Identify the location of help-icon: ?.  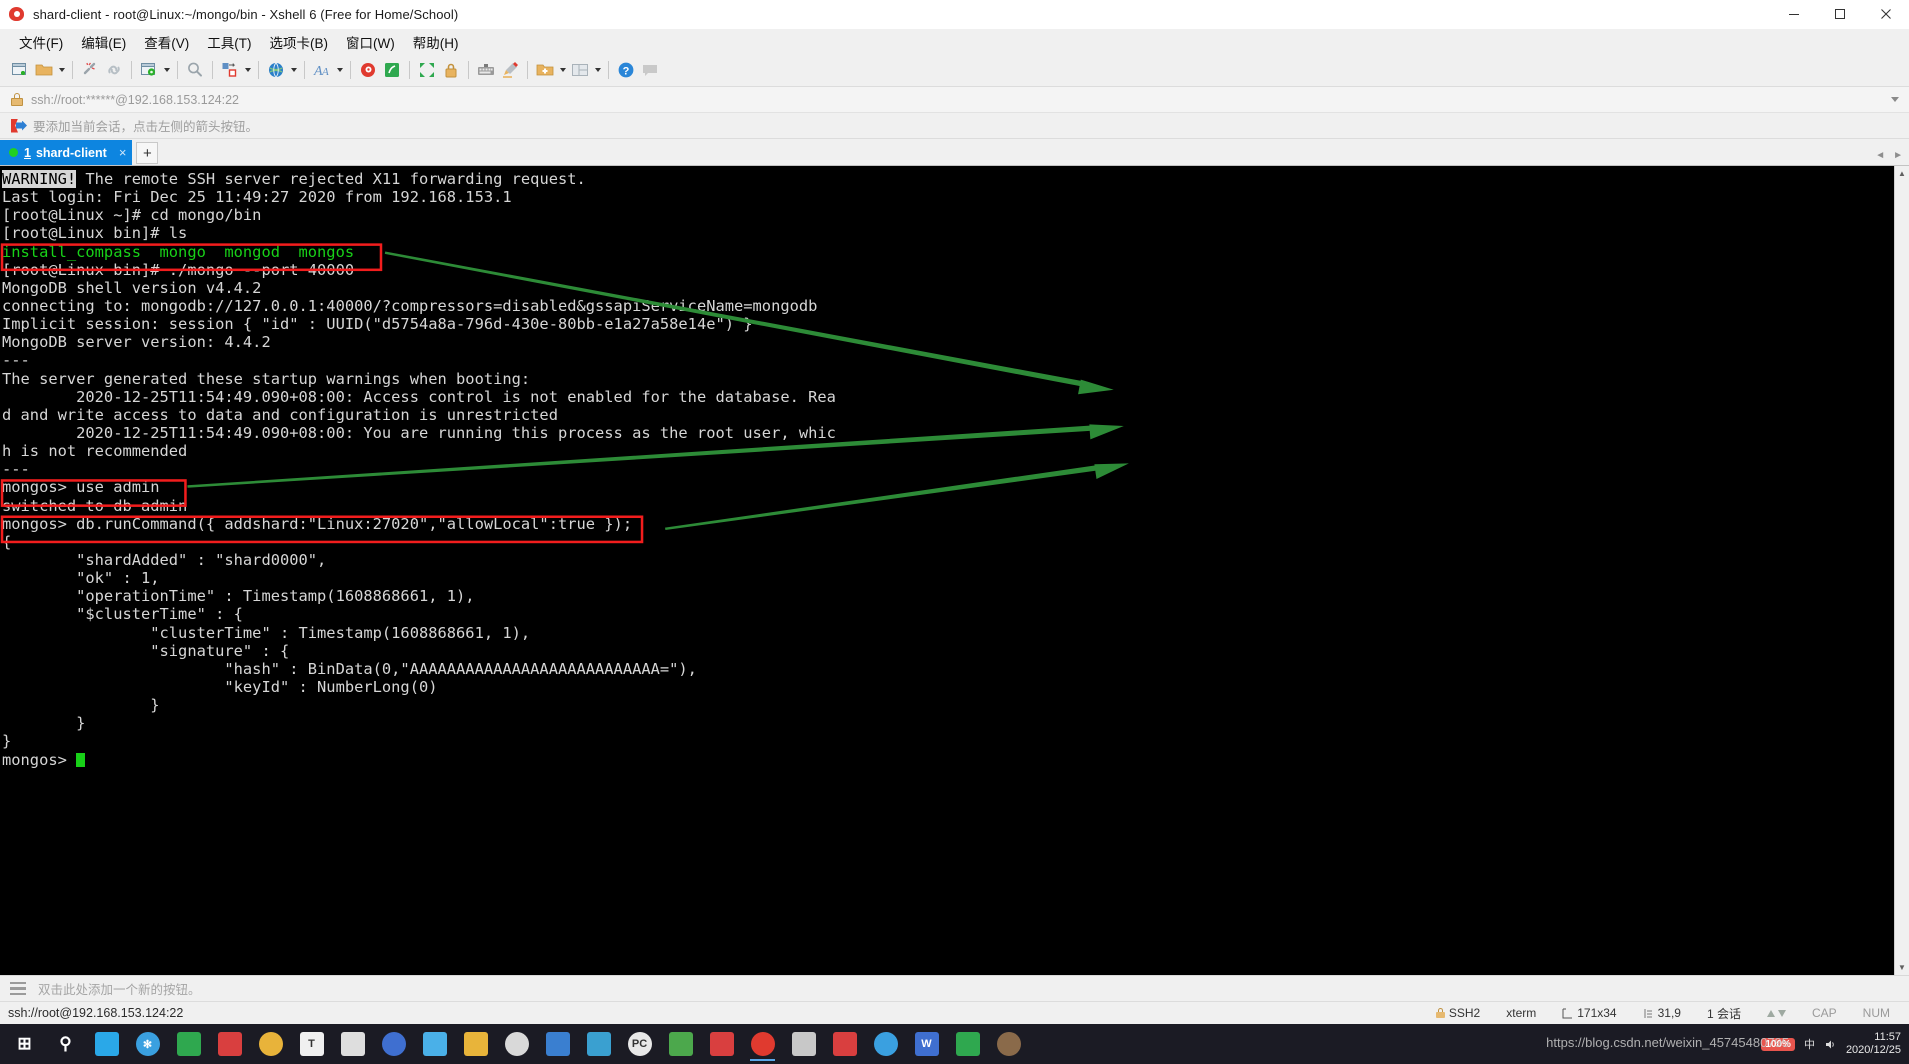
(626, 70).